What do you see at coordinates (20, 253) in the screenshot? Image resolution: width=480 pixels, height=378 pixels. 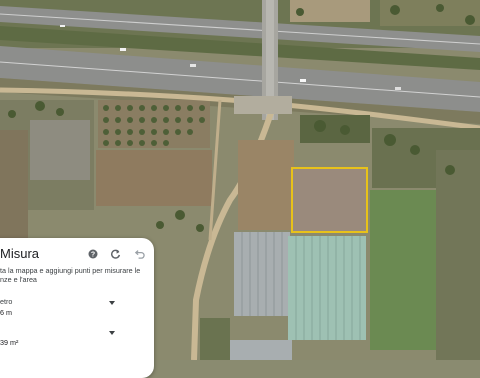 I see `measure-panel-title: Misura` at bounding box center [20, 253].